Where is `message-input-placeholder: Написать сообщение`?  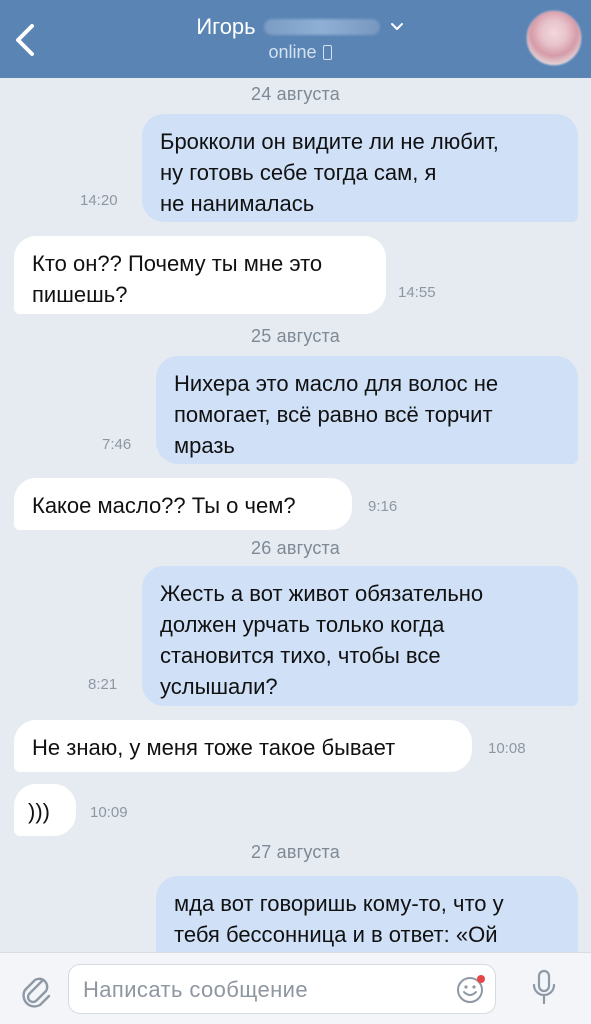
message-input-placeholder: Написать сообщение is located at coordinates (196, 989).